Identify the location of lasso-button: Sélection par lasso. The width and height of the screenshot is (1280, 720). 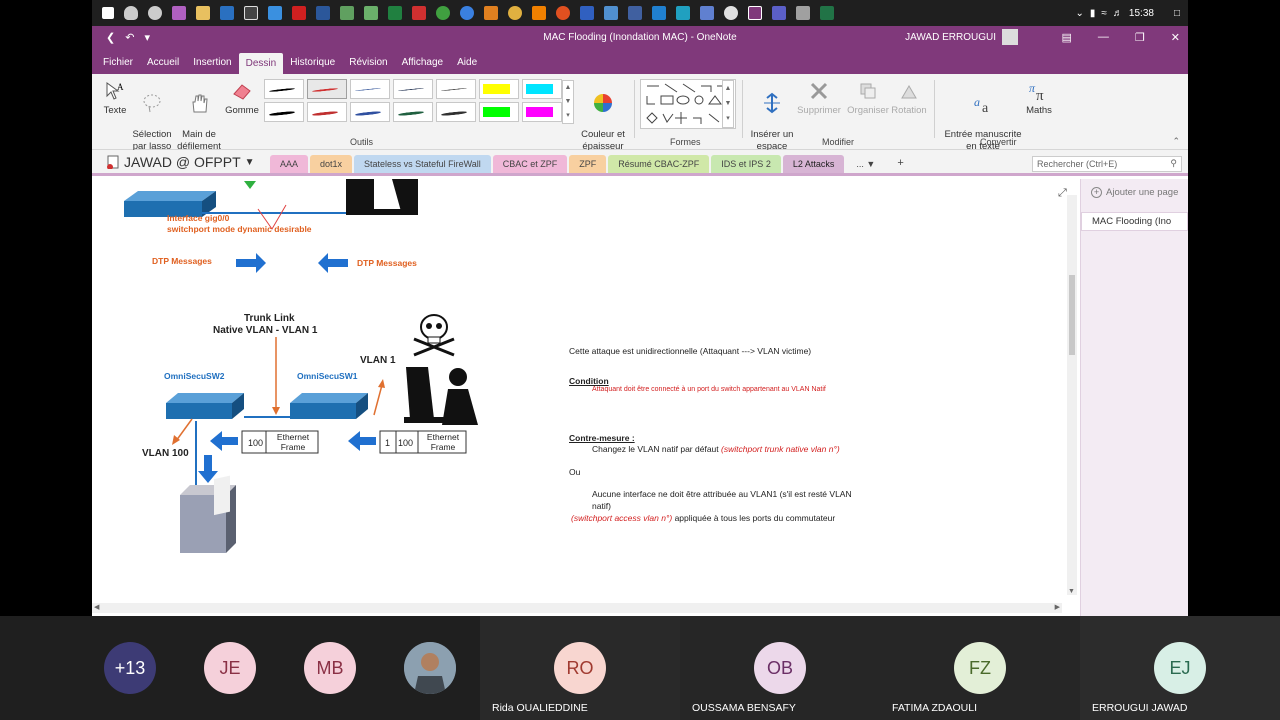
(152, 116).